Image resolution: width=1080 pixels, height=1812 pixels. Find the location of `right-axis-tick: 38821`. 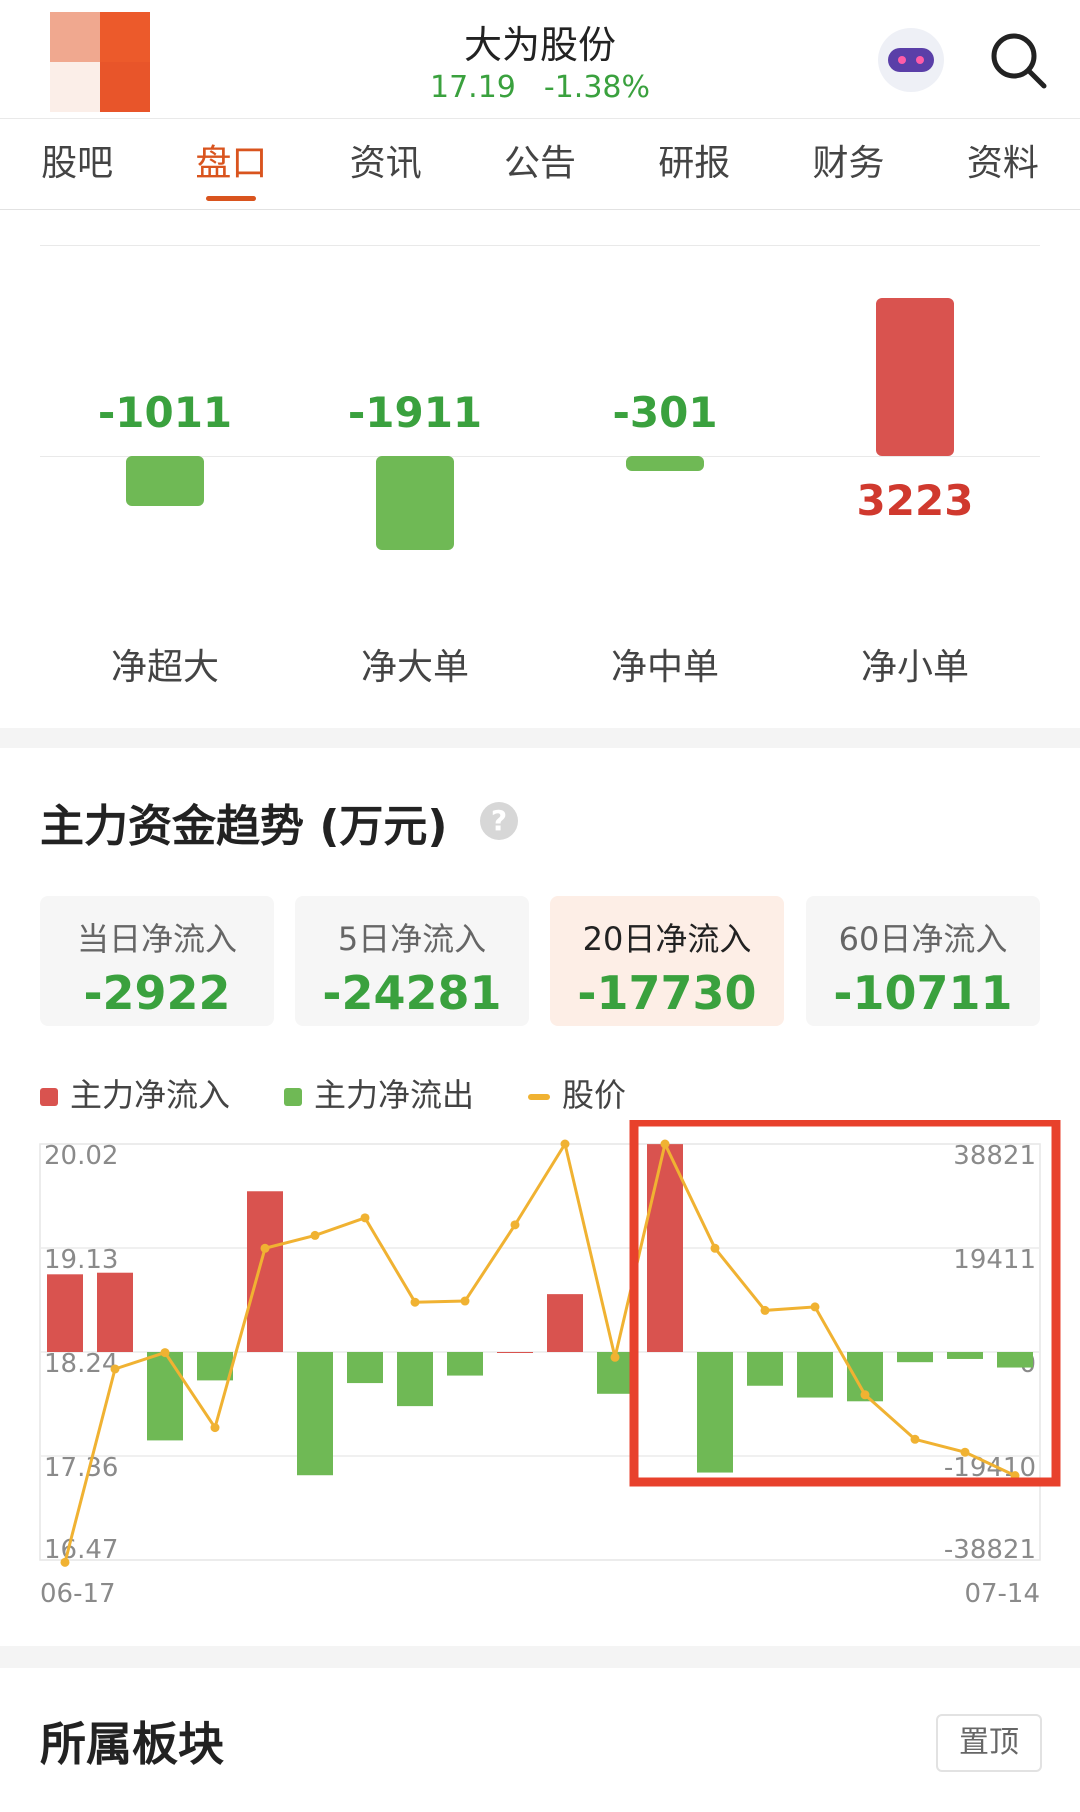

right-axis-tick: 38821 is located at coordinates (994, 1156).